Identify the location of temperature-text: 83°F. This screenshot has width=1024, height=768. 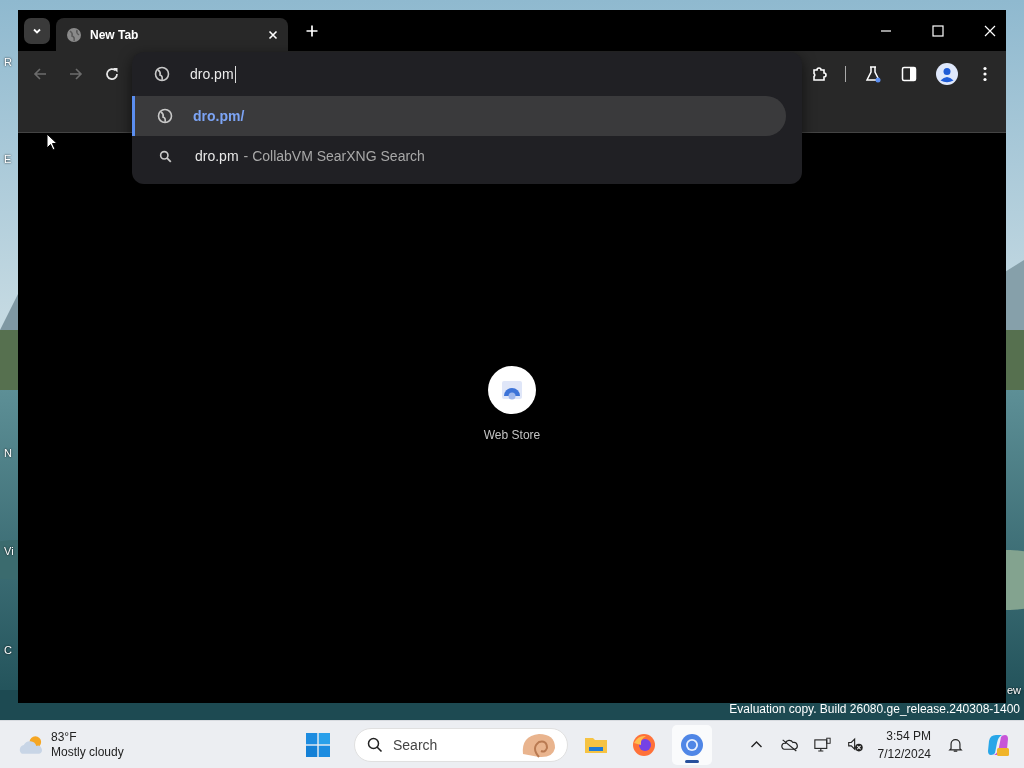
(64, 737).